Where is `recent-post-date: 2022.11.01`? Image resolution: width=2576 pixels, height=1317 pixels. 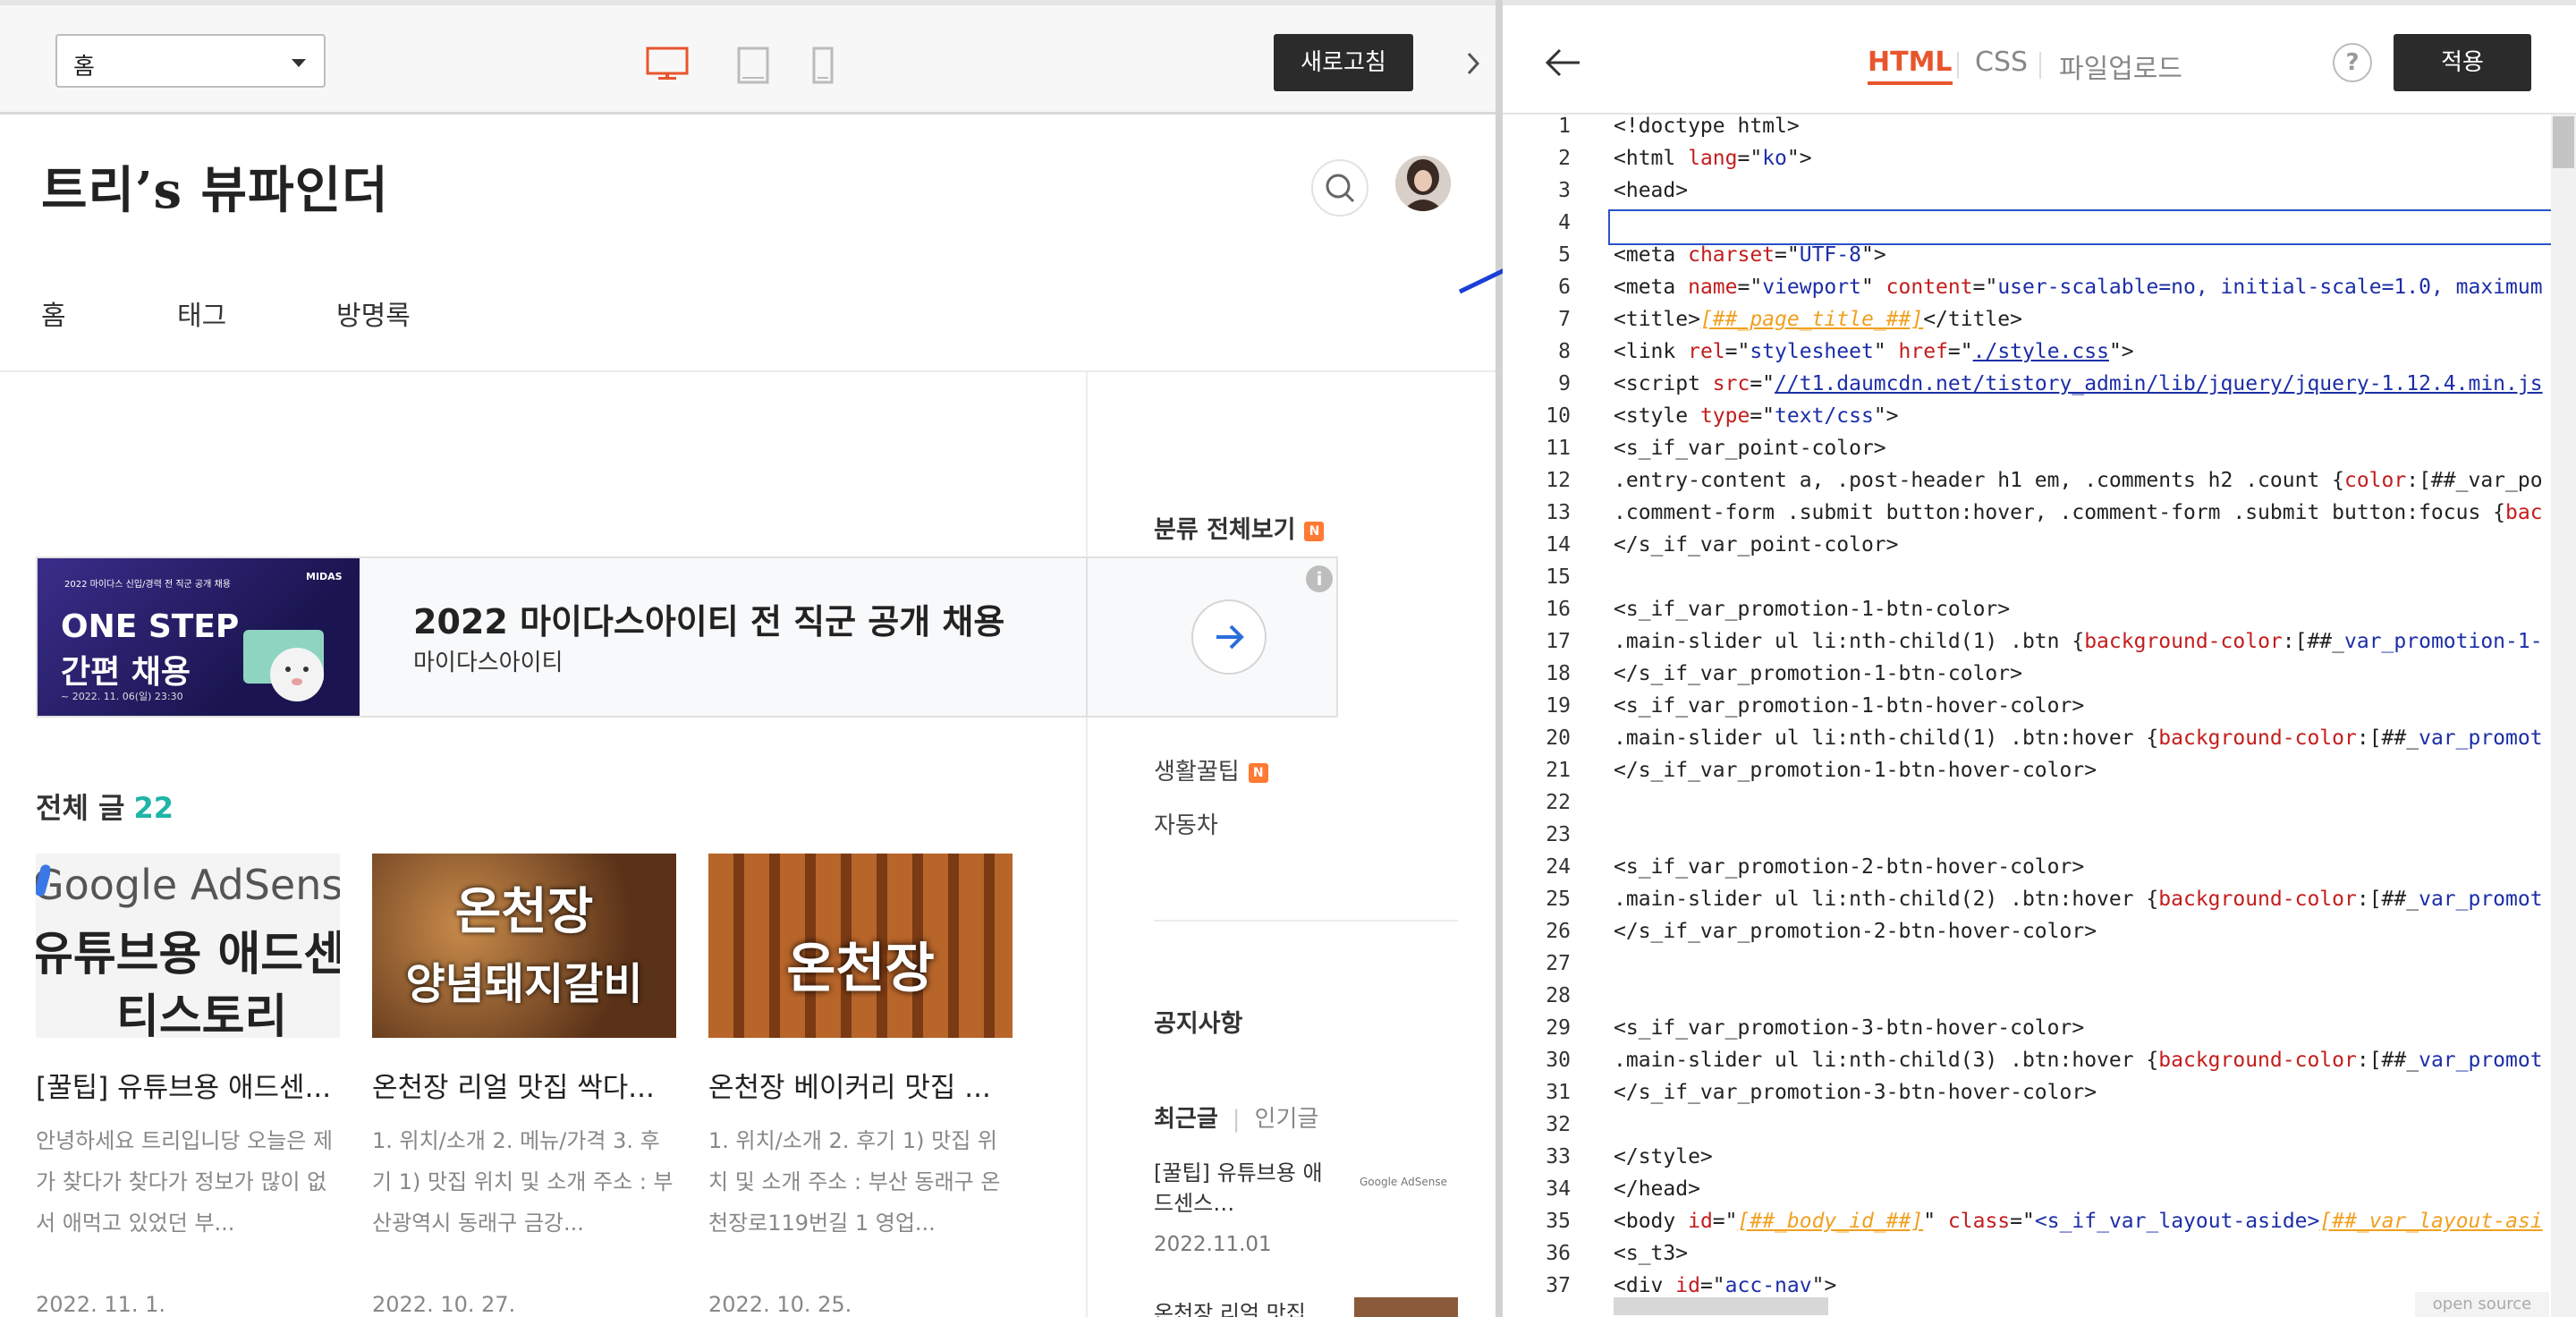
recent-post-date: 2022.11.01 is located at coordinates (1213, 1244).